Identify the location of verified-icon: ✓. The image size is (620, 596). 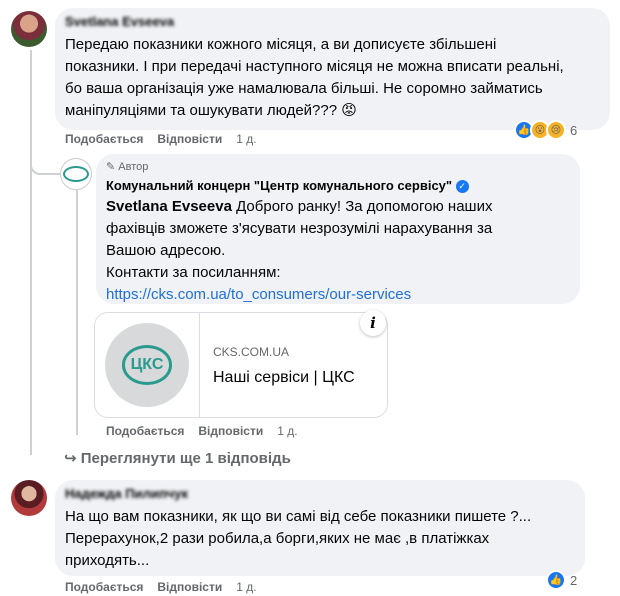
(462, 187).